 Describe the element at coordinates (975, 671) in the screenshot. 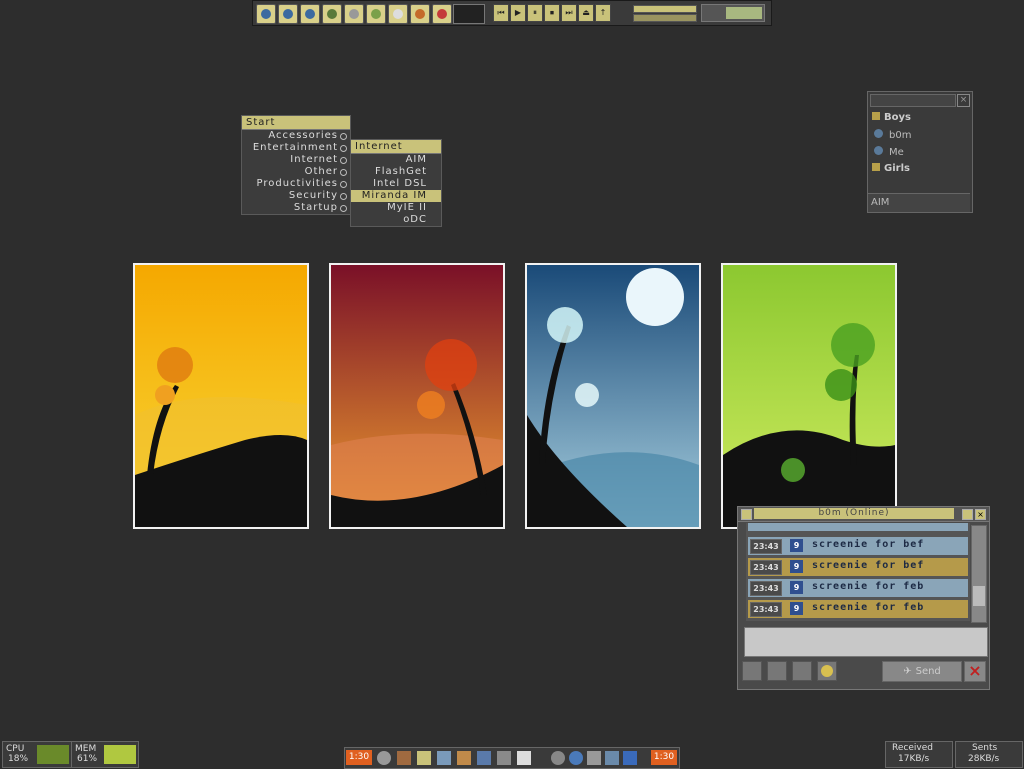

I see `close-chat-icon: ×` at that location.